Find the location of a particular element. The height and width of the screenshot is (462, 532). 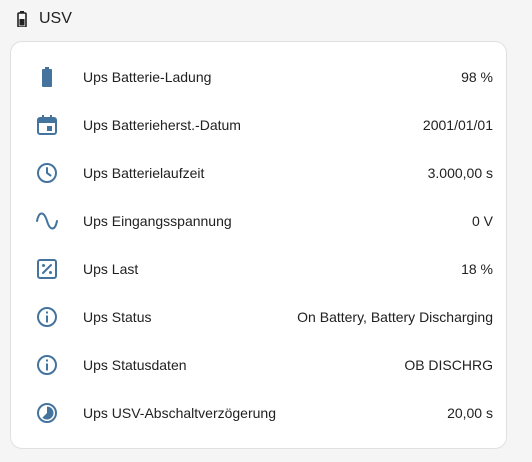

row-label: Ups Batterie-Ladung is located at coordinates (147, 77).